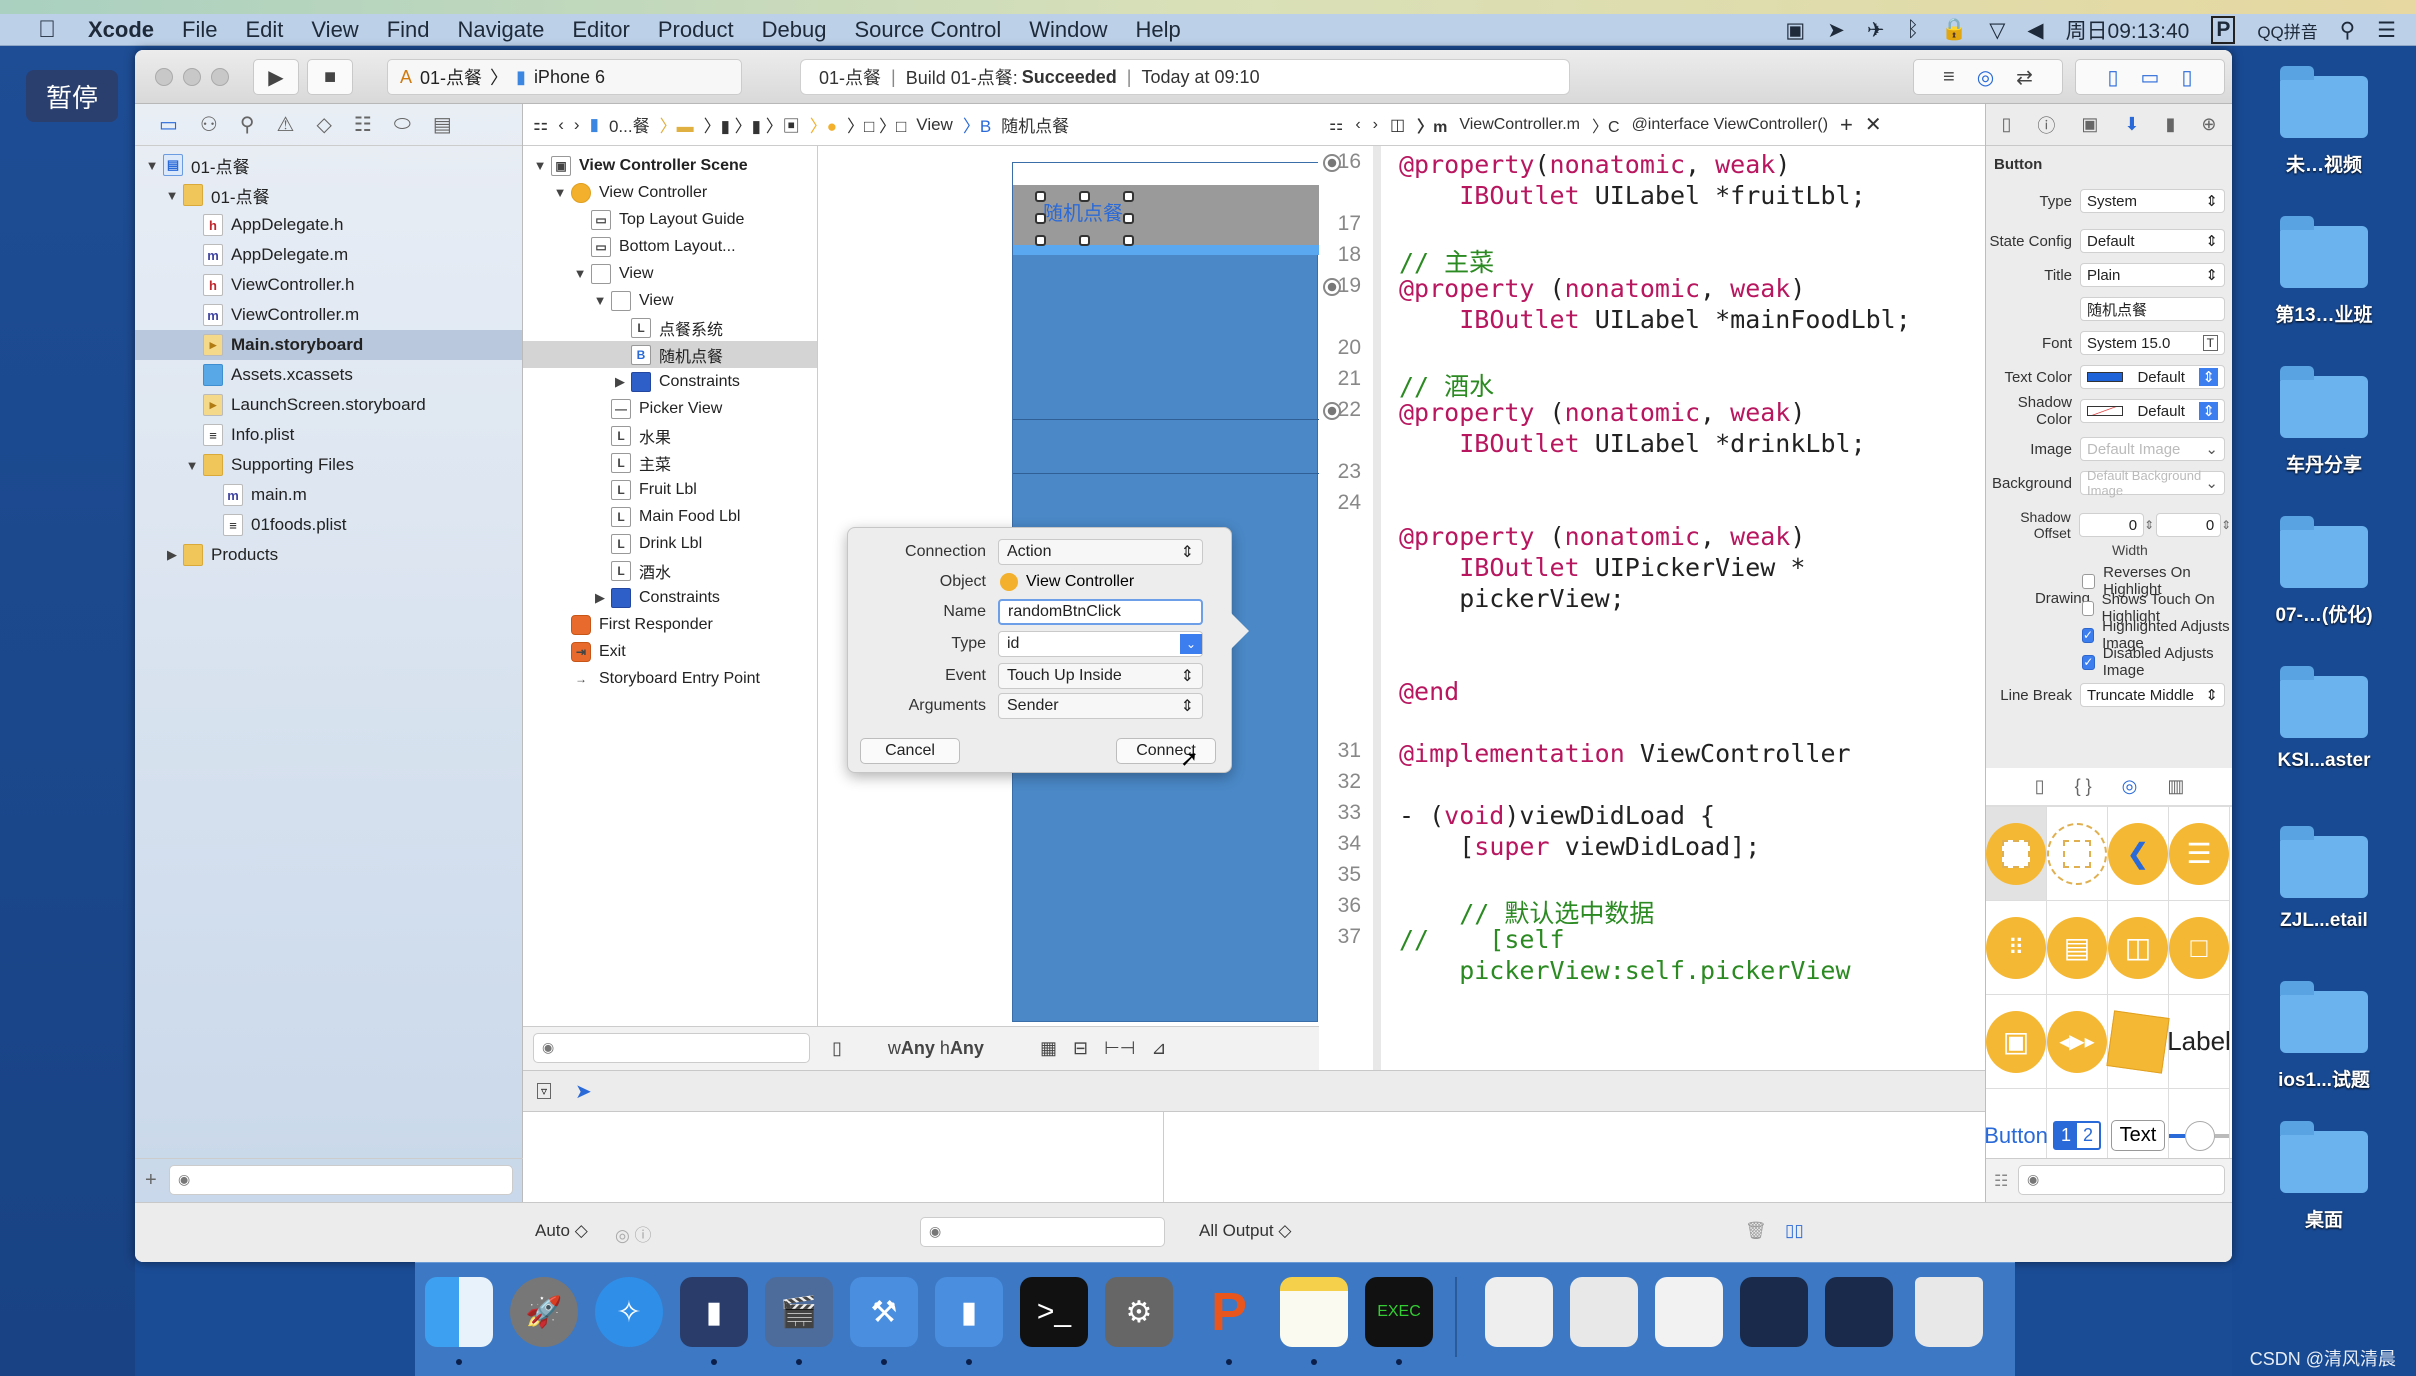  I want to click on safari-icon: ✧, so click(629, 1312).